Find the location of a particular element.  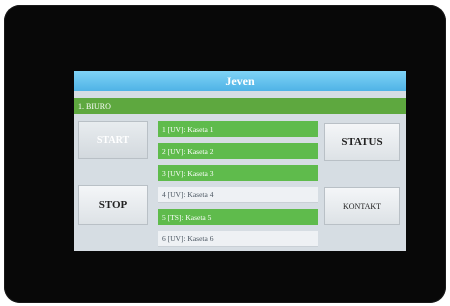

title-bar: Jeven is located at coordinates (240, 81).